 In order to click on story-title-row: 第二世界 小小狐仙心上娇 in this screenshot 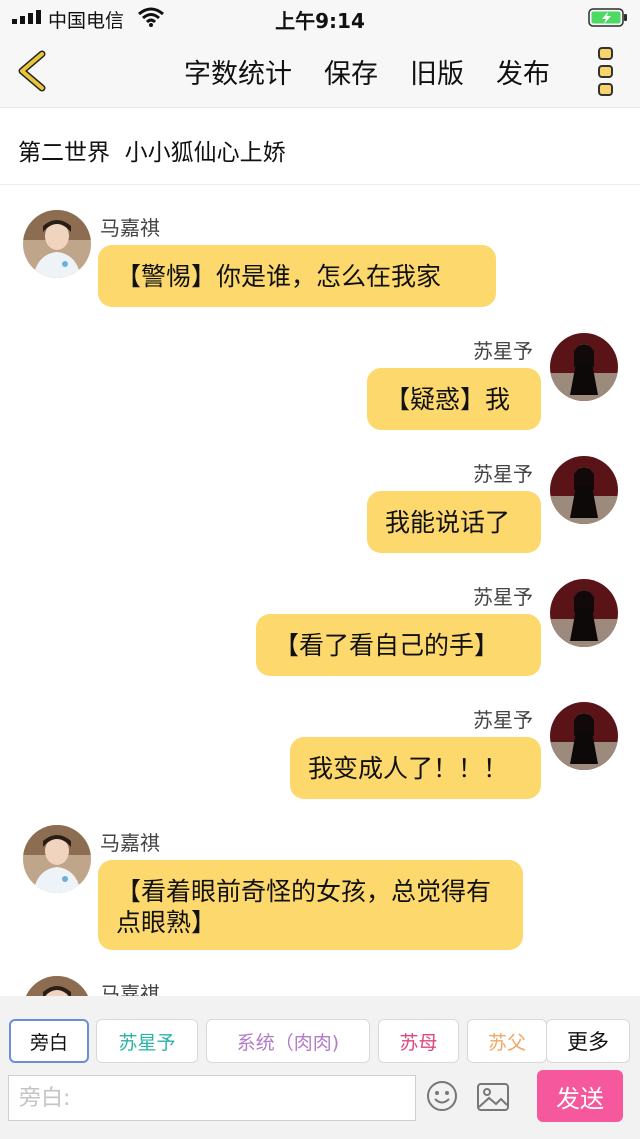, I will do `click(320, 147)`.